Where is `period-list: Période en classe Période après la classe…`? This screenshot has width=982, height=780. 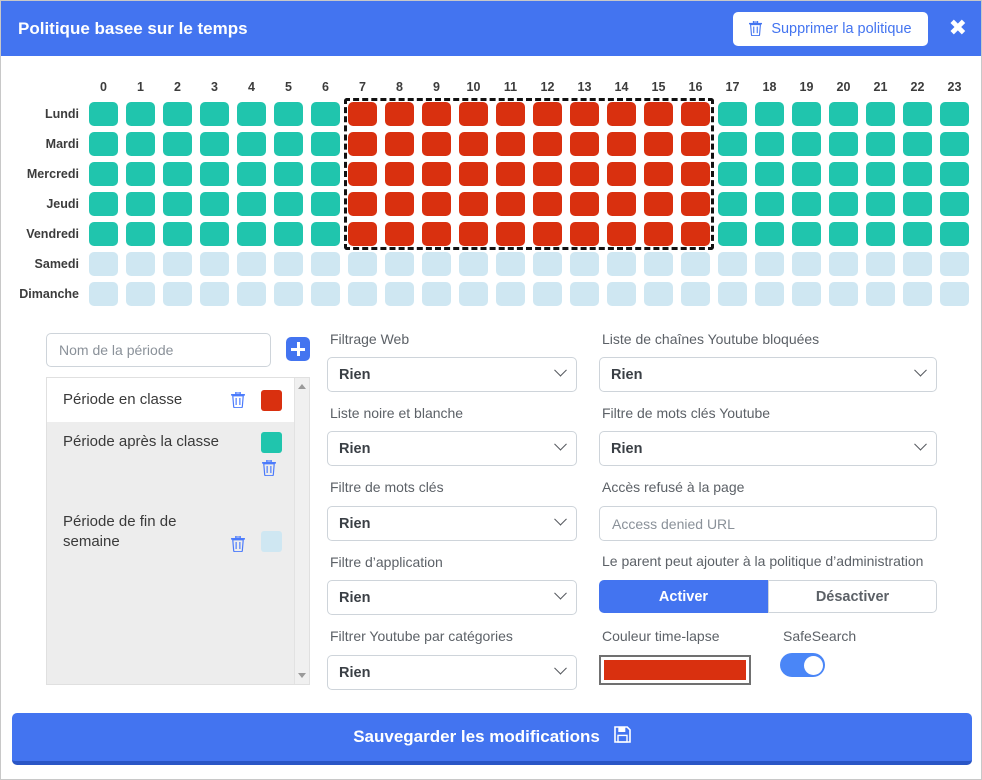
period-list: Période en classe Période après la classe… is located at coordinates (178, 531).